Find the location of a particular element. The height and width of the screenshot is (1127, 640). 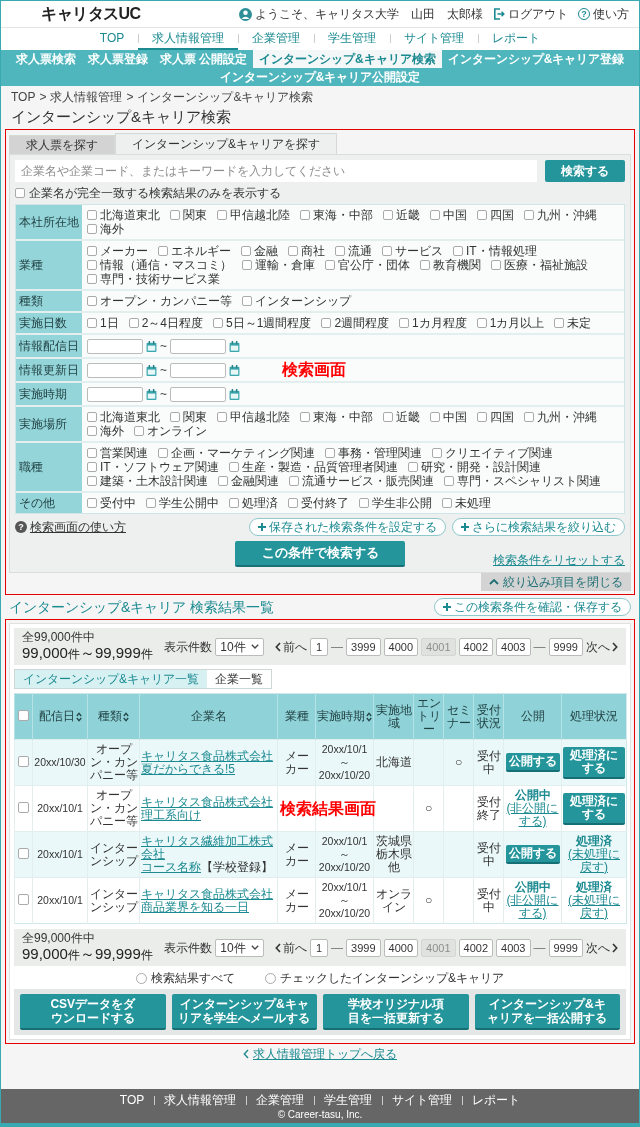

search-tab: インターンシップ&キャリアを探す is located at coordinates (226, 143).